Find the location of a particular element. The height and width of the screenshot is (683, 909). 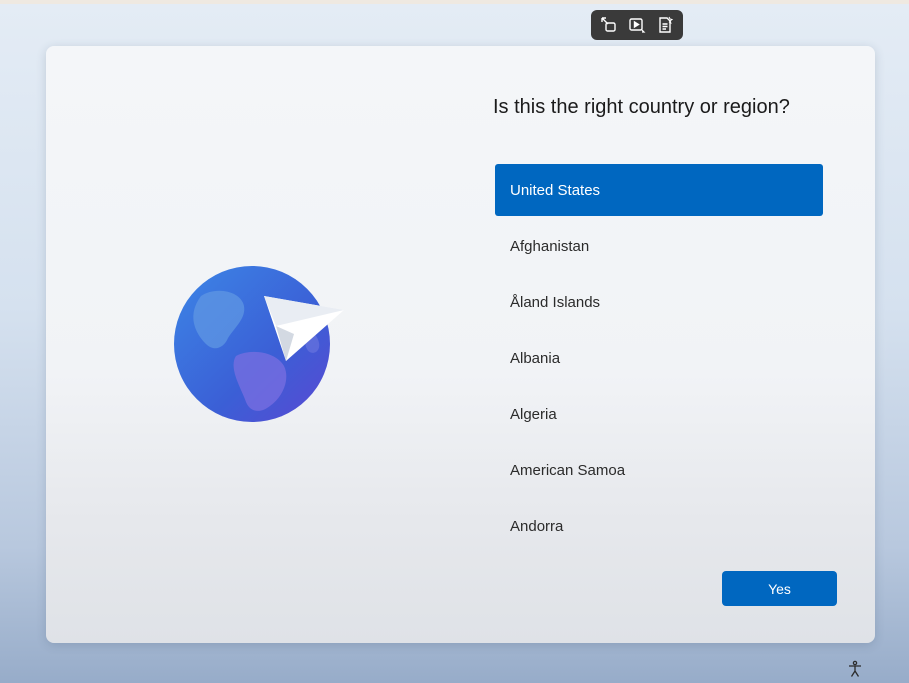

page-title: Is this the right country or region? is located at coordinates (641, 107).